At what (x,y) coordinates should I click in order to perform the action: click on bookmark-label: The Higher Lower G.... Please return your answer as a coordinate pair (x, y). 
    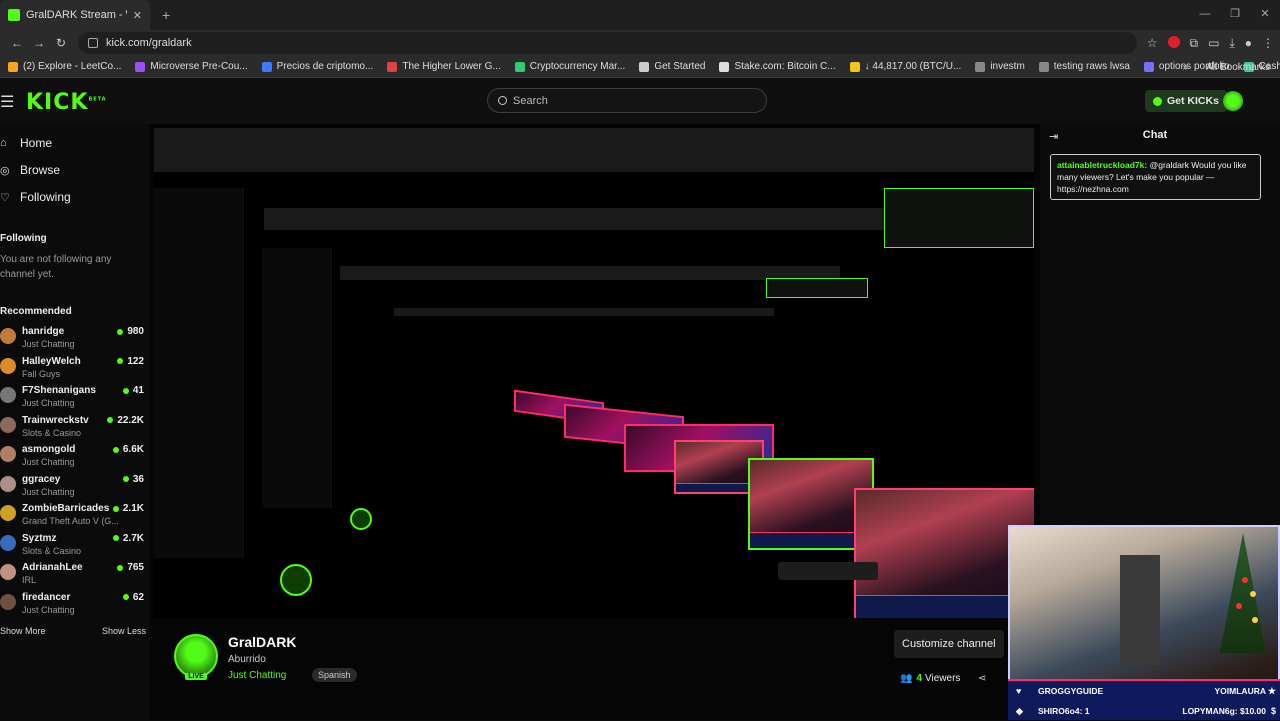
    Looking at the image, I should click on (451, 66).